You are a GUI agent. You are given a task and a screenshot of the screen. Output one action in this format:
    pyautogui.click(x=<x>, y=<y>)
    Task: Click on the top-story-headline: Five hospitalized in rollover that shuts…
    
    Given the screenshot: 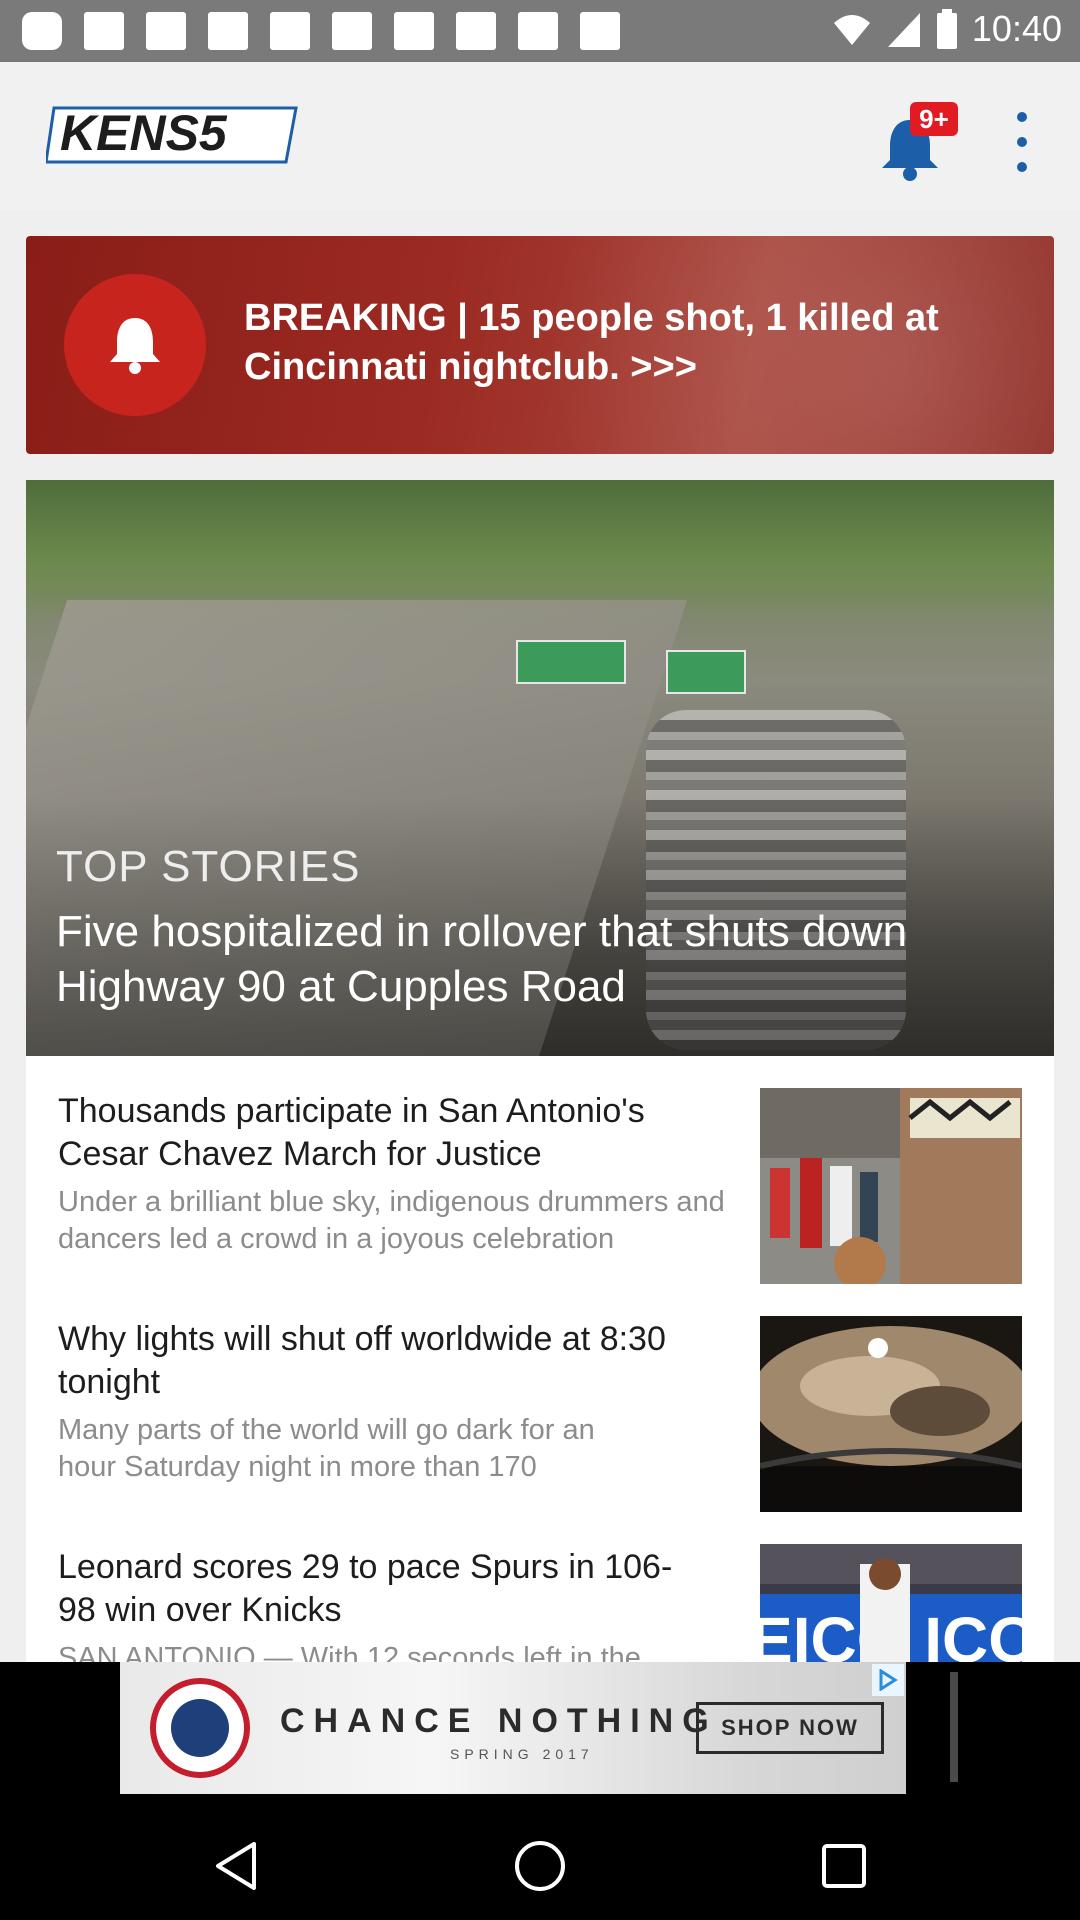 What is the action you would take?
    pyautogui.click(x=482, y=959)
    